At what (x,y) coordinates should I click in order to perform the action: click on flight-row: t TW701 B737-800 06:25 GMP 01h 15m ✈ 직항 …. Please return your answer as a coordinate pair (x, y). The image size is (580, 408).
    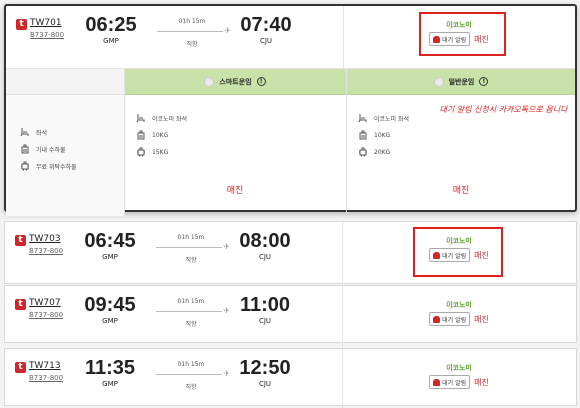
    Looking at the image, I should click on (290, 37).